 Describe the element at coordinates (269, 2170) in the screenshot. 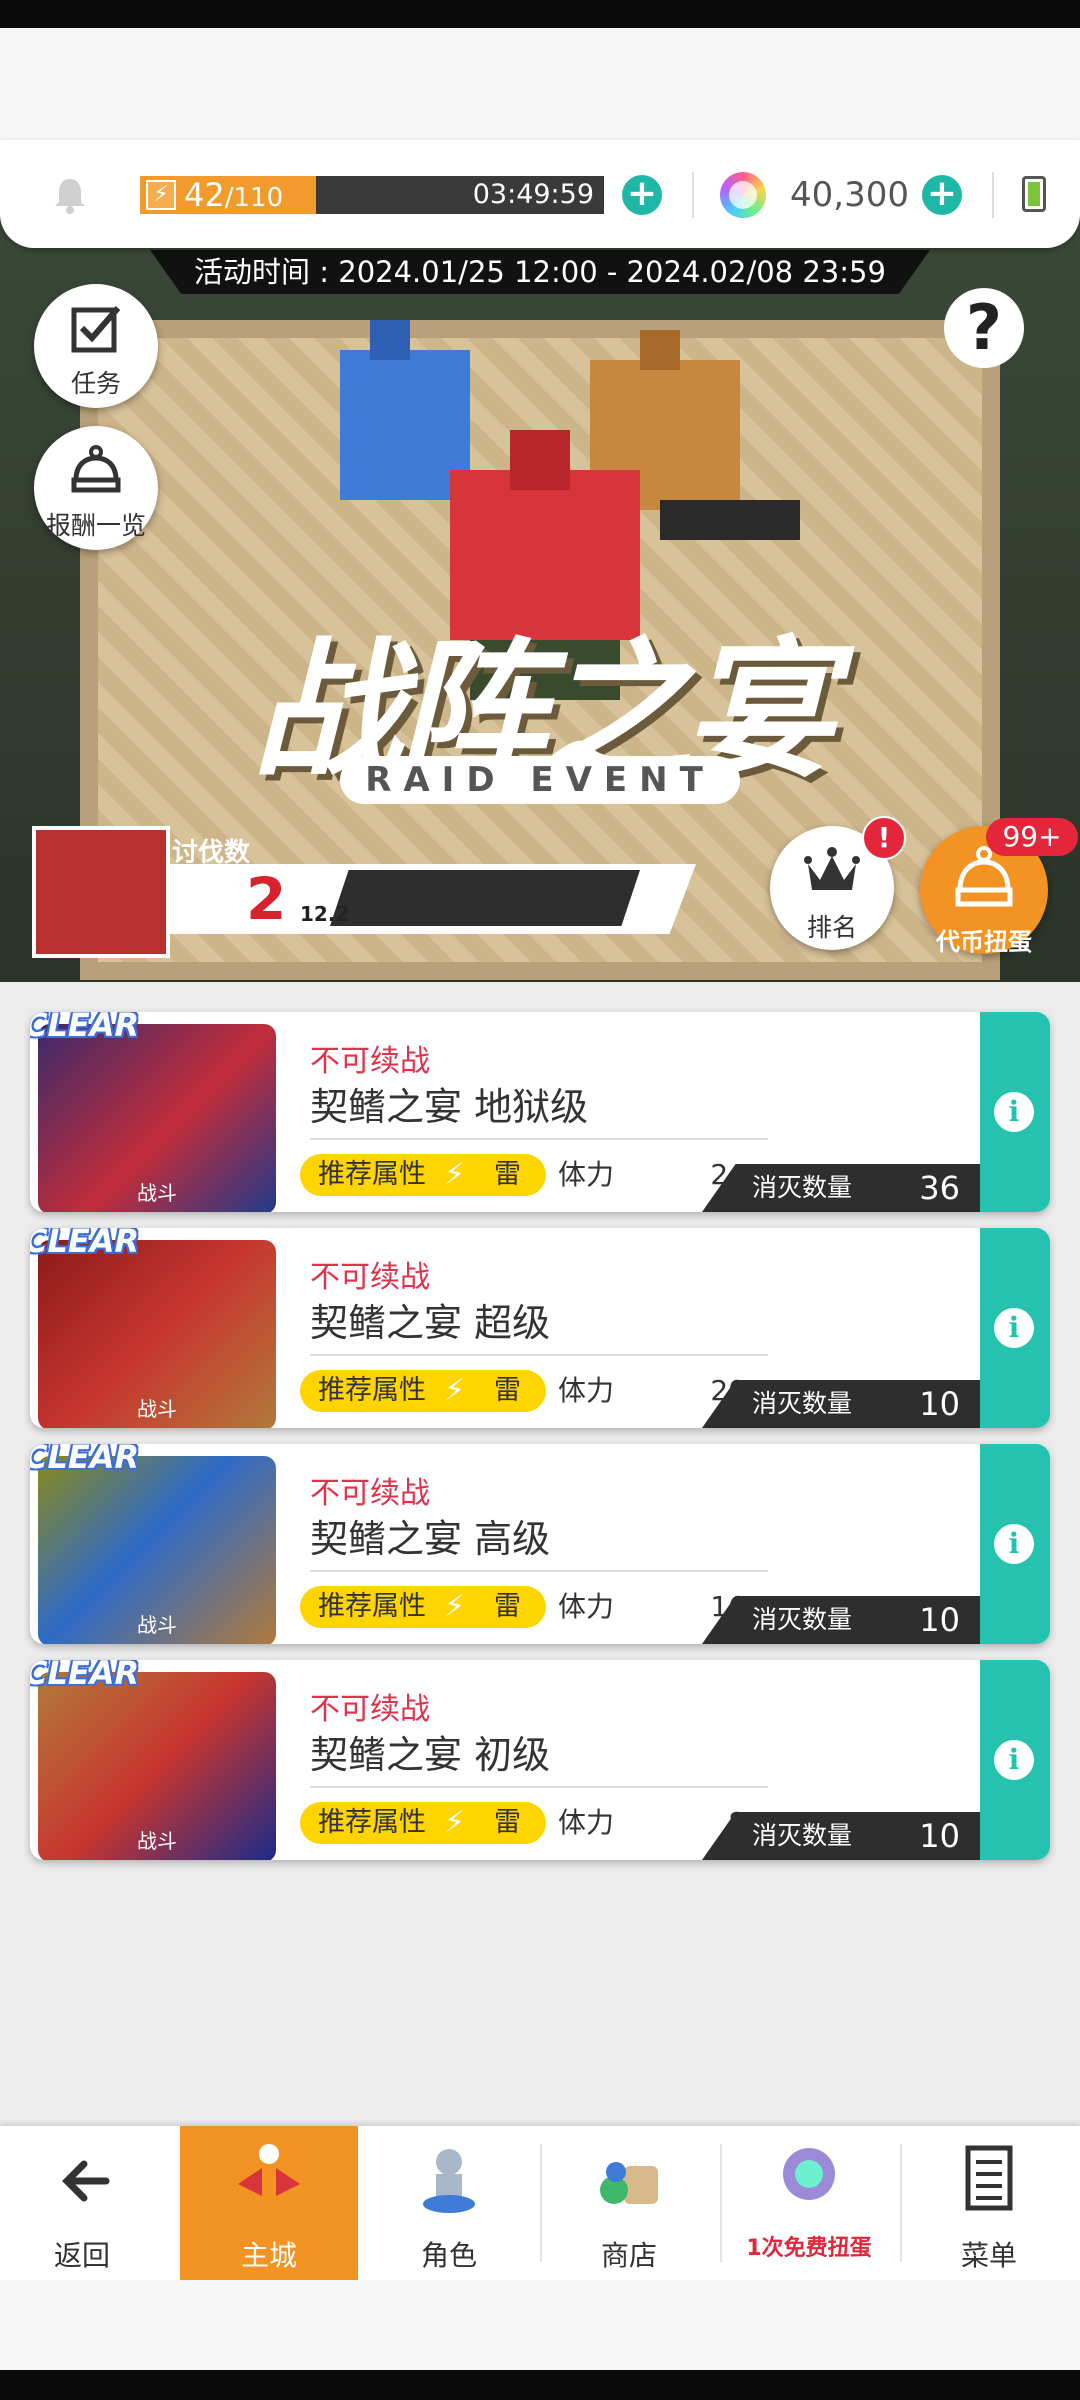

I see `castle-icon` at that location.